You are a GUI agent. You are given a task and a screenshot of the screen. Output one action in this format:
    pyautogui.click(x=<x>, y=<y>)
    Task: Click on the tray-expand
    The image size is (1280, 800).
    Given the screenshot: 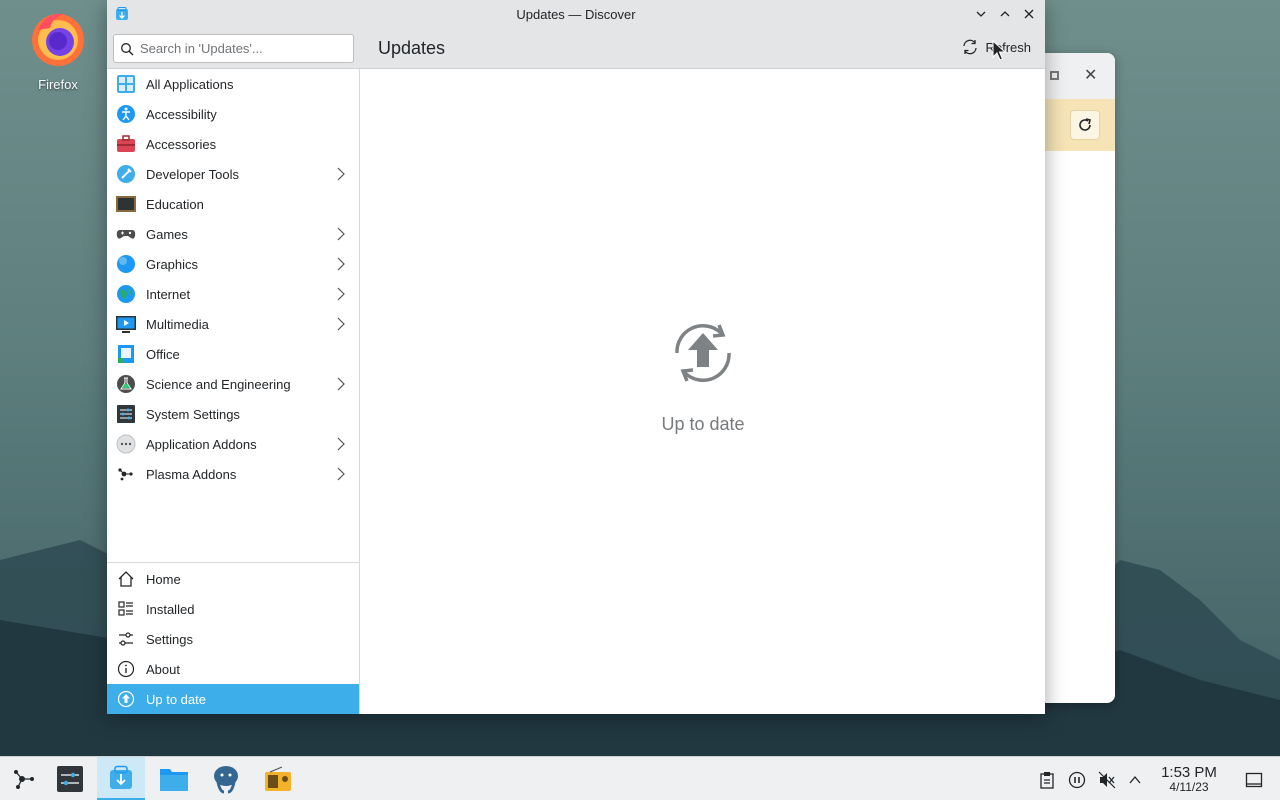 What is the action you would take?
    pyautogui.click(x=1135, y=780)
    